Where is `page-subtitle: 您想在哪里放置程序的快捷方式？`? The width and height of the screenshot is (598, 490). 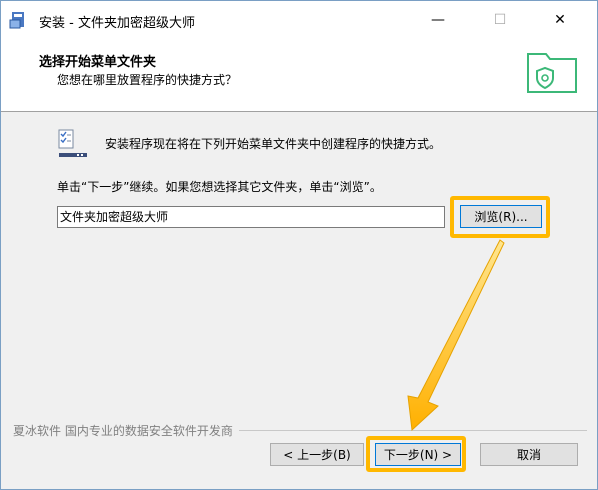 page-subtitle: 您想在哪里放置程序的快捷方式？ is located at coordinates (147, 80).